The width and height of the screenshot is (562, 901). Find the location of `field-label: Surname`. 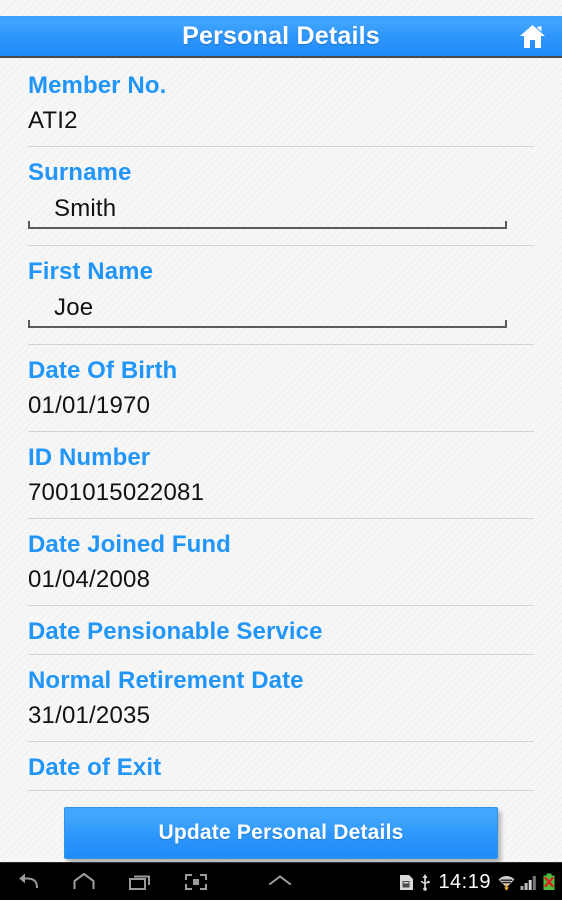

field-label: Surname is located at coordinates (80, 172).